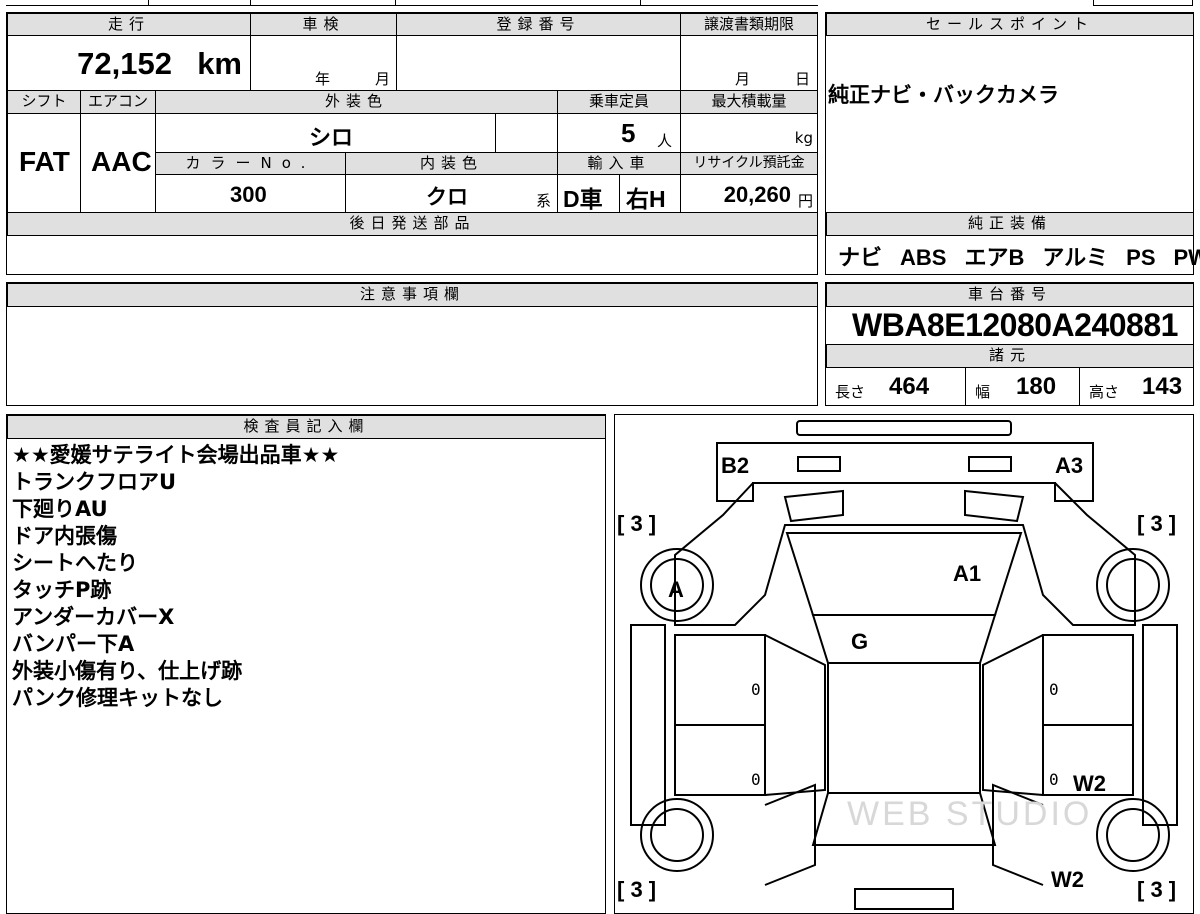 This screenshot has width=1200, height=914. Describe the element at coordinates (356, 102) in the screenshot. I see `exterior-color-header: 外装色` at that location.